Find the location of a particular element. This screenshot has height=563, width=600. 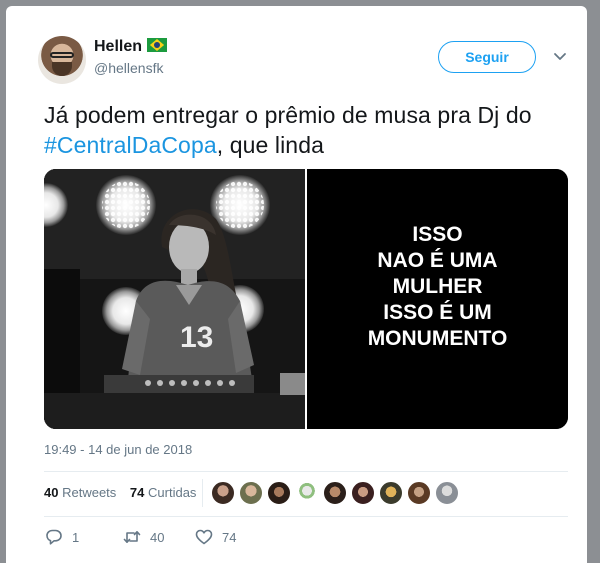

meme-line-2: NAO É UMA is located at coordinates (437, 260).